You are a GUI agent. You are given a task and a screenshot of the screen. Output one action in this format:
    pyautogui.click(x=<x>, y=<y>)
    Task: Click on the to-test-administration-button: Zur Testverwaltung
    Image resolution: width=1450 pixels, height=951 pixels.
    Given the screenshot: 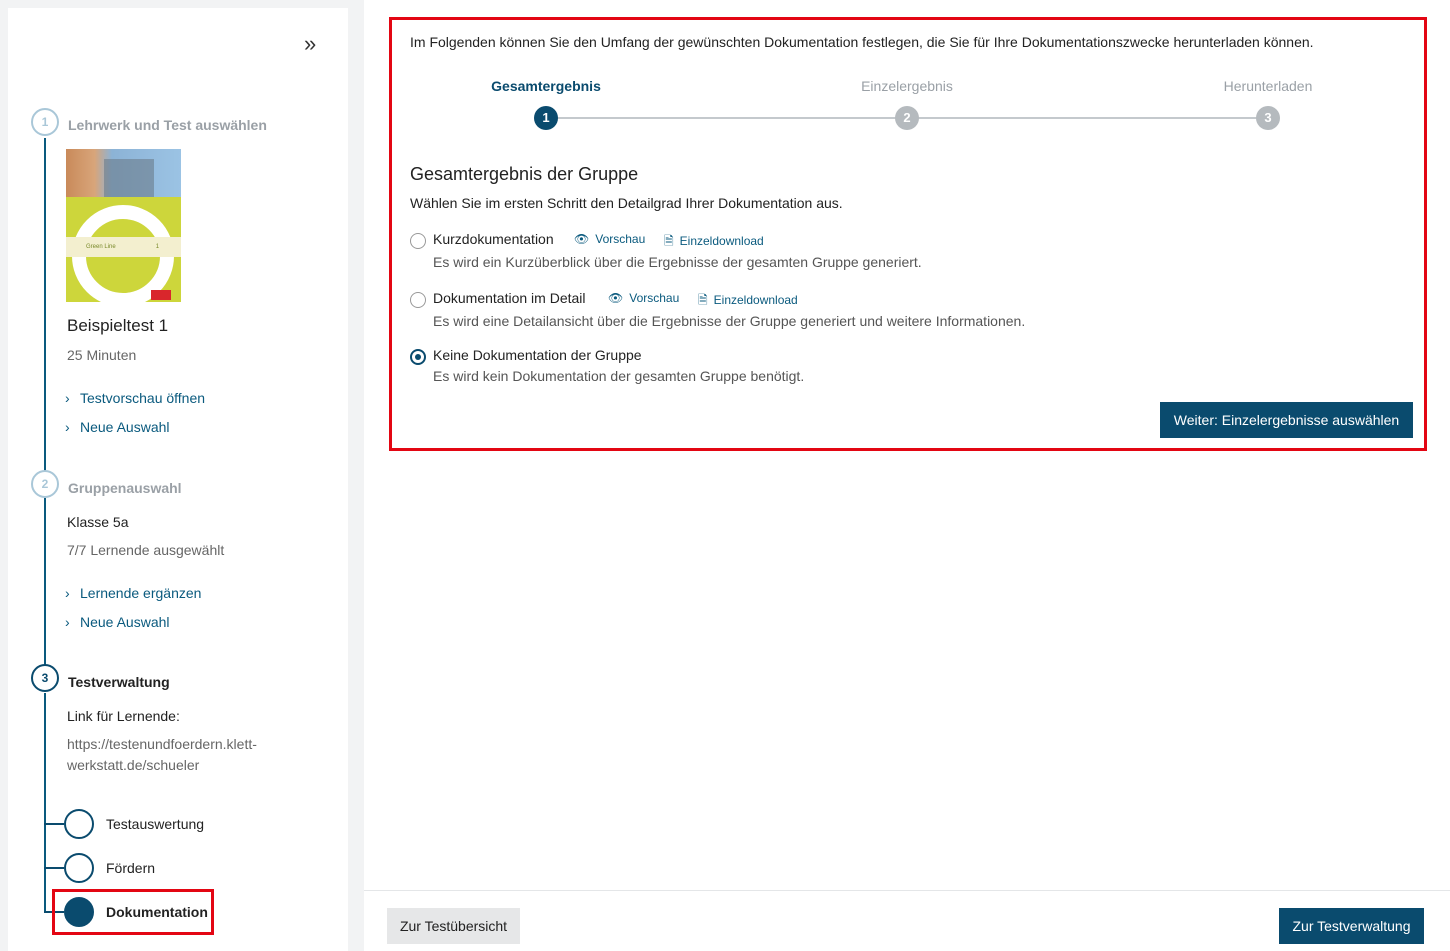 What is the action you would take?
    pyautogui.click(x=1351, y=926)
    